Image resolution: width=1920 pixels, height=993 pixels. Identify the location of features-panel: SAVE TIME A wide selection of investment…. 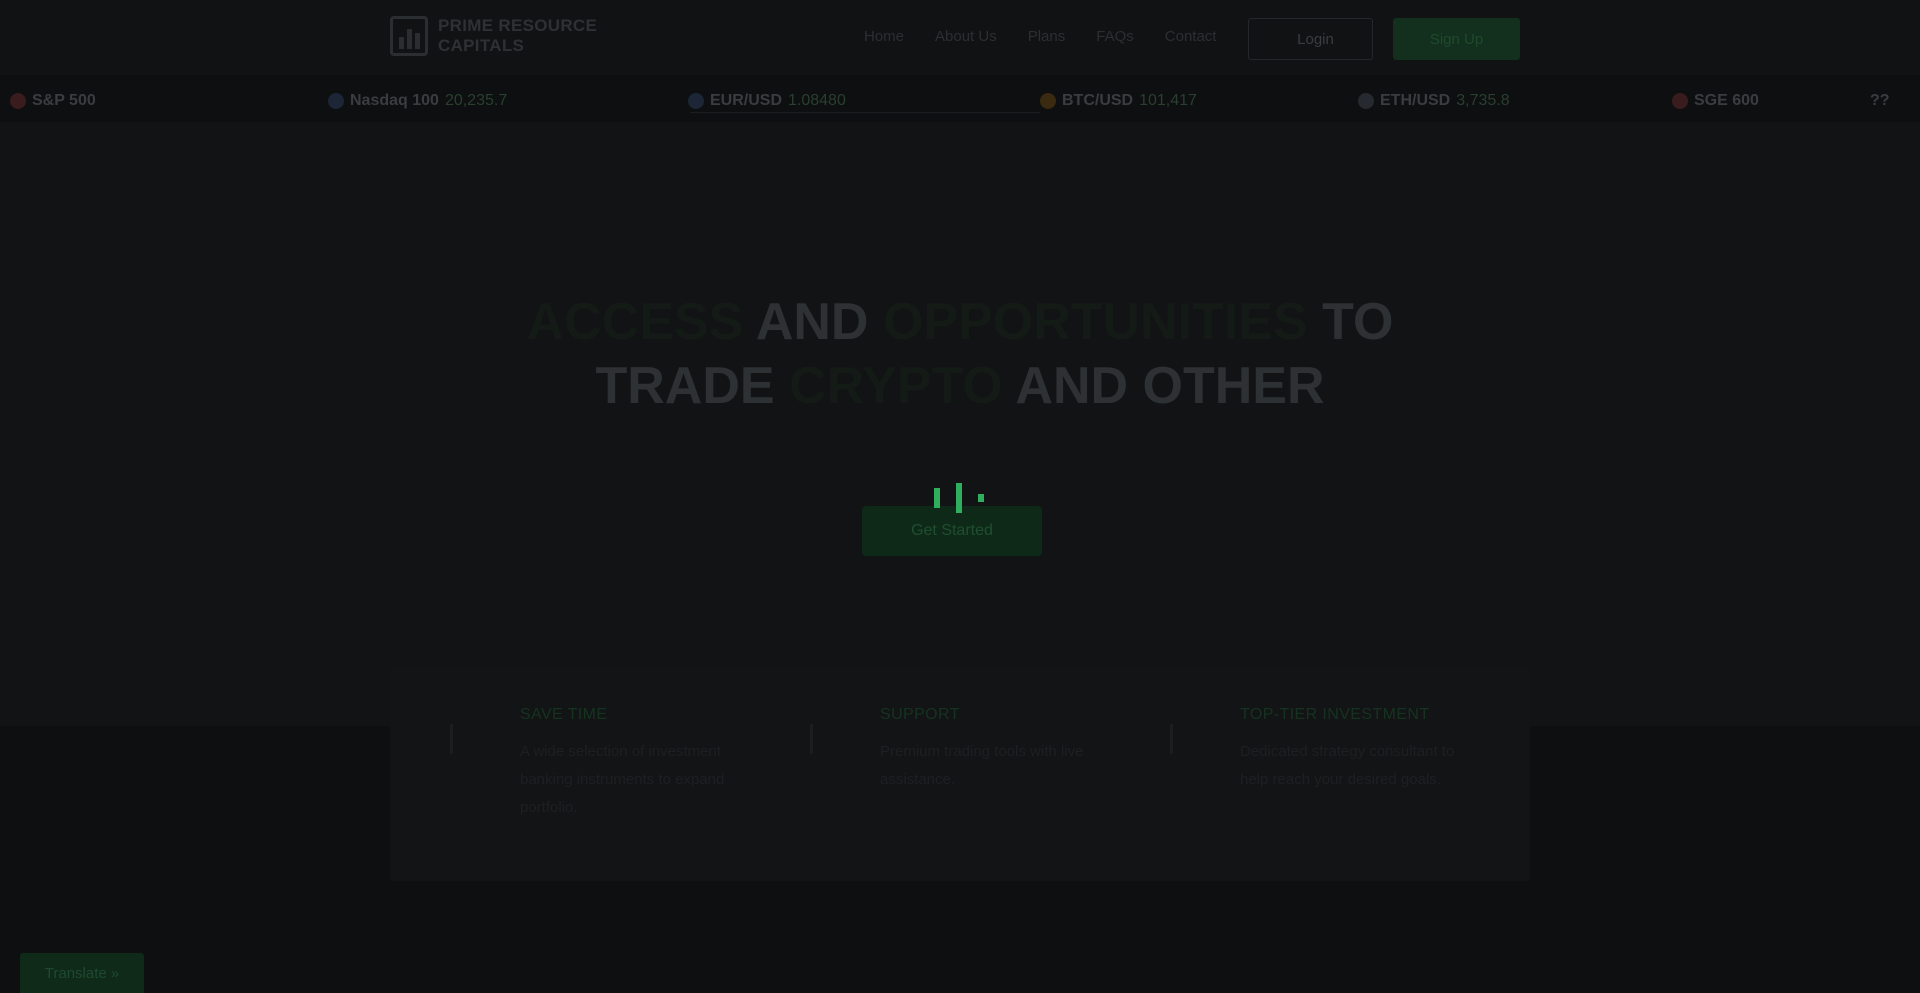
(960, 773).